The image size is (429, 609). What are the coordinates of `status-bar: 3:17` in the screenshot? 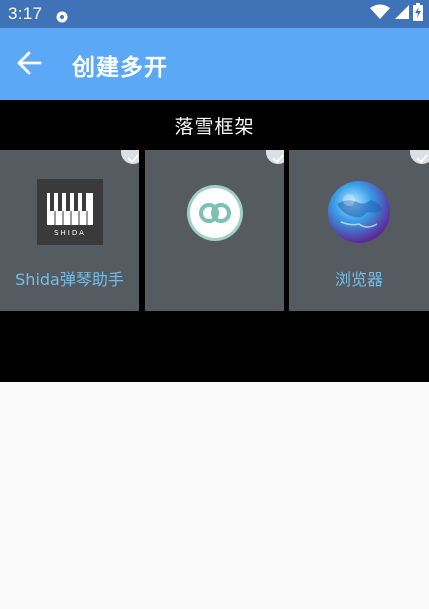 It's located at (214, 14).